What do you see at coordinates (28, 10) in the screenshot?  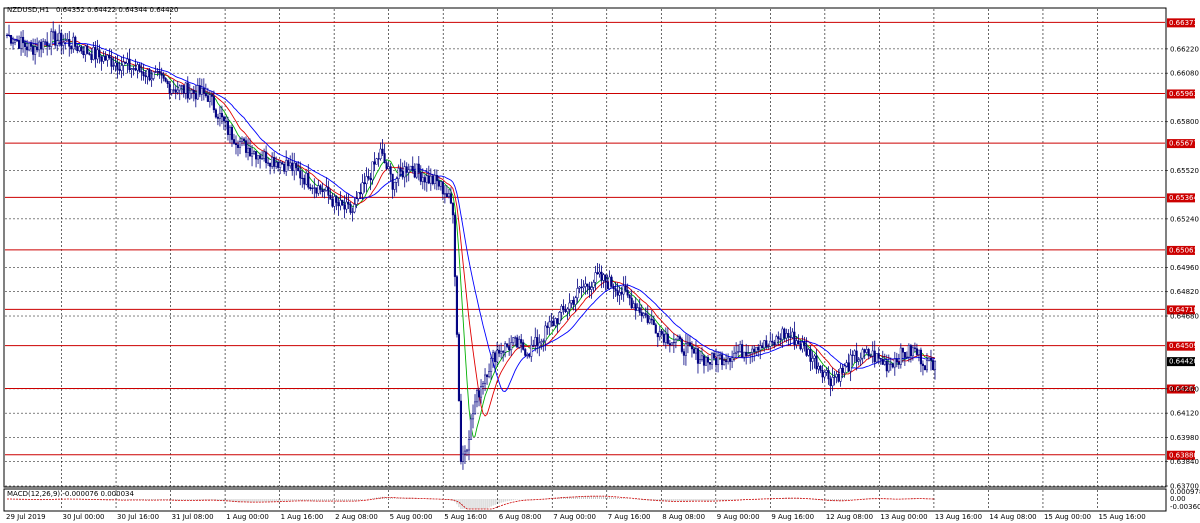 I see `symbol-label: NZDUSD,H1` at bounding box center [28, 10].